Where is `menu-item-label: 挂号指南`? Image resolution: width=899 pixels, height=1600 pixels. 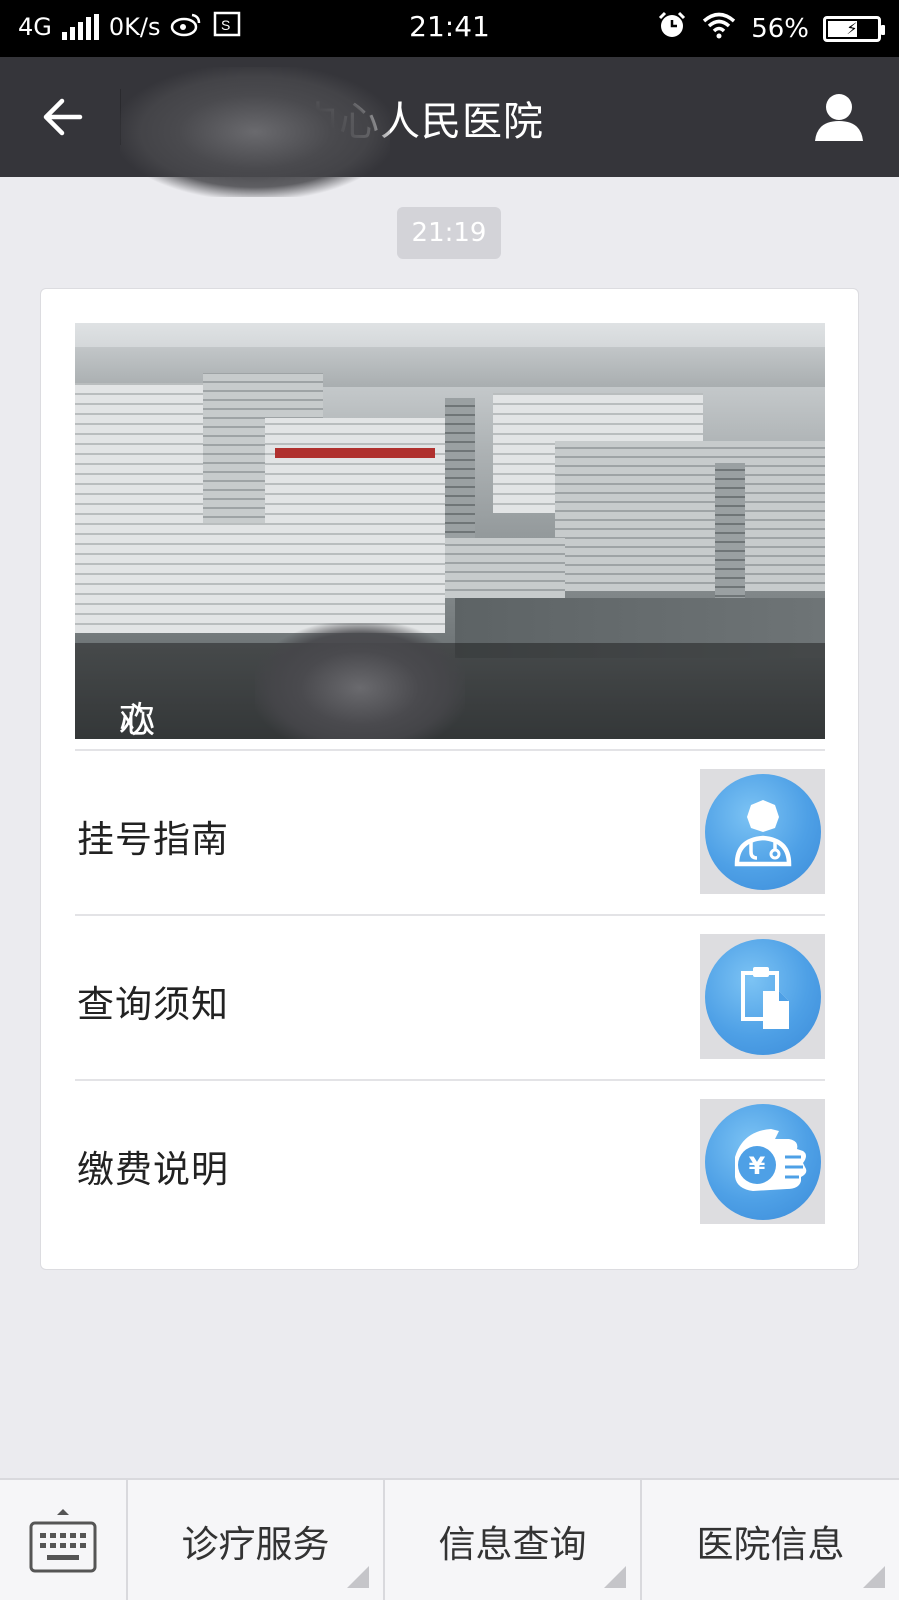
menu-item-label: 挂号指南 is located at coordinates (153, 839).